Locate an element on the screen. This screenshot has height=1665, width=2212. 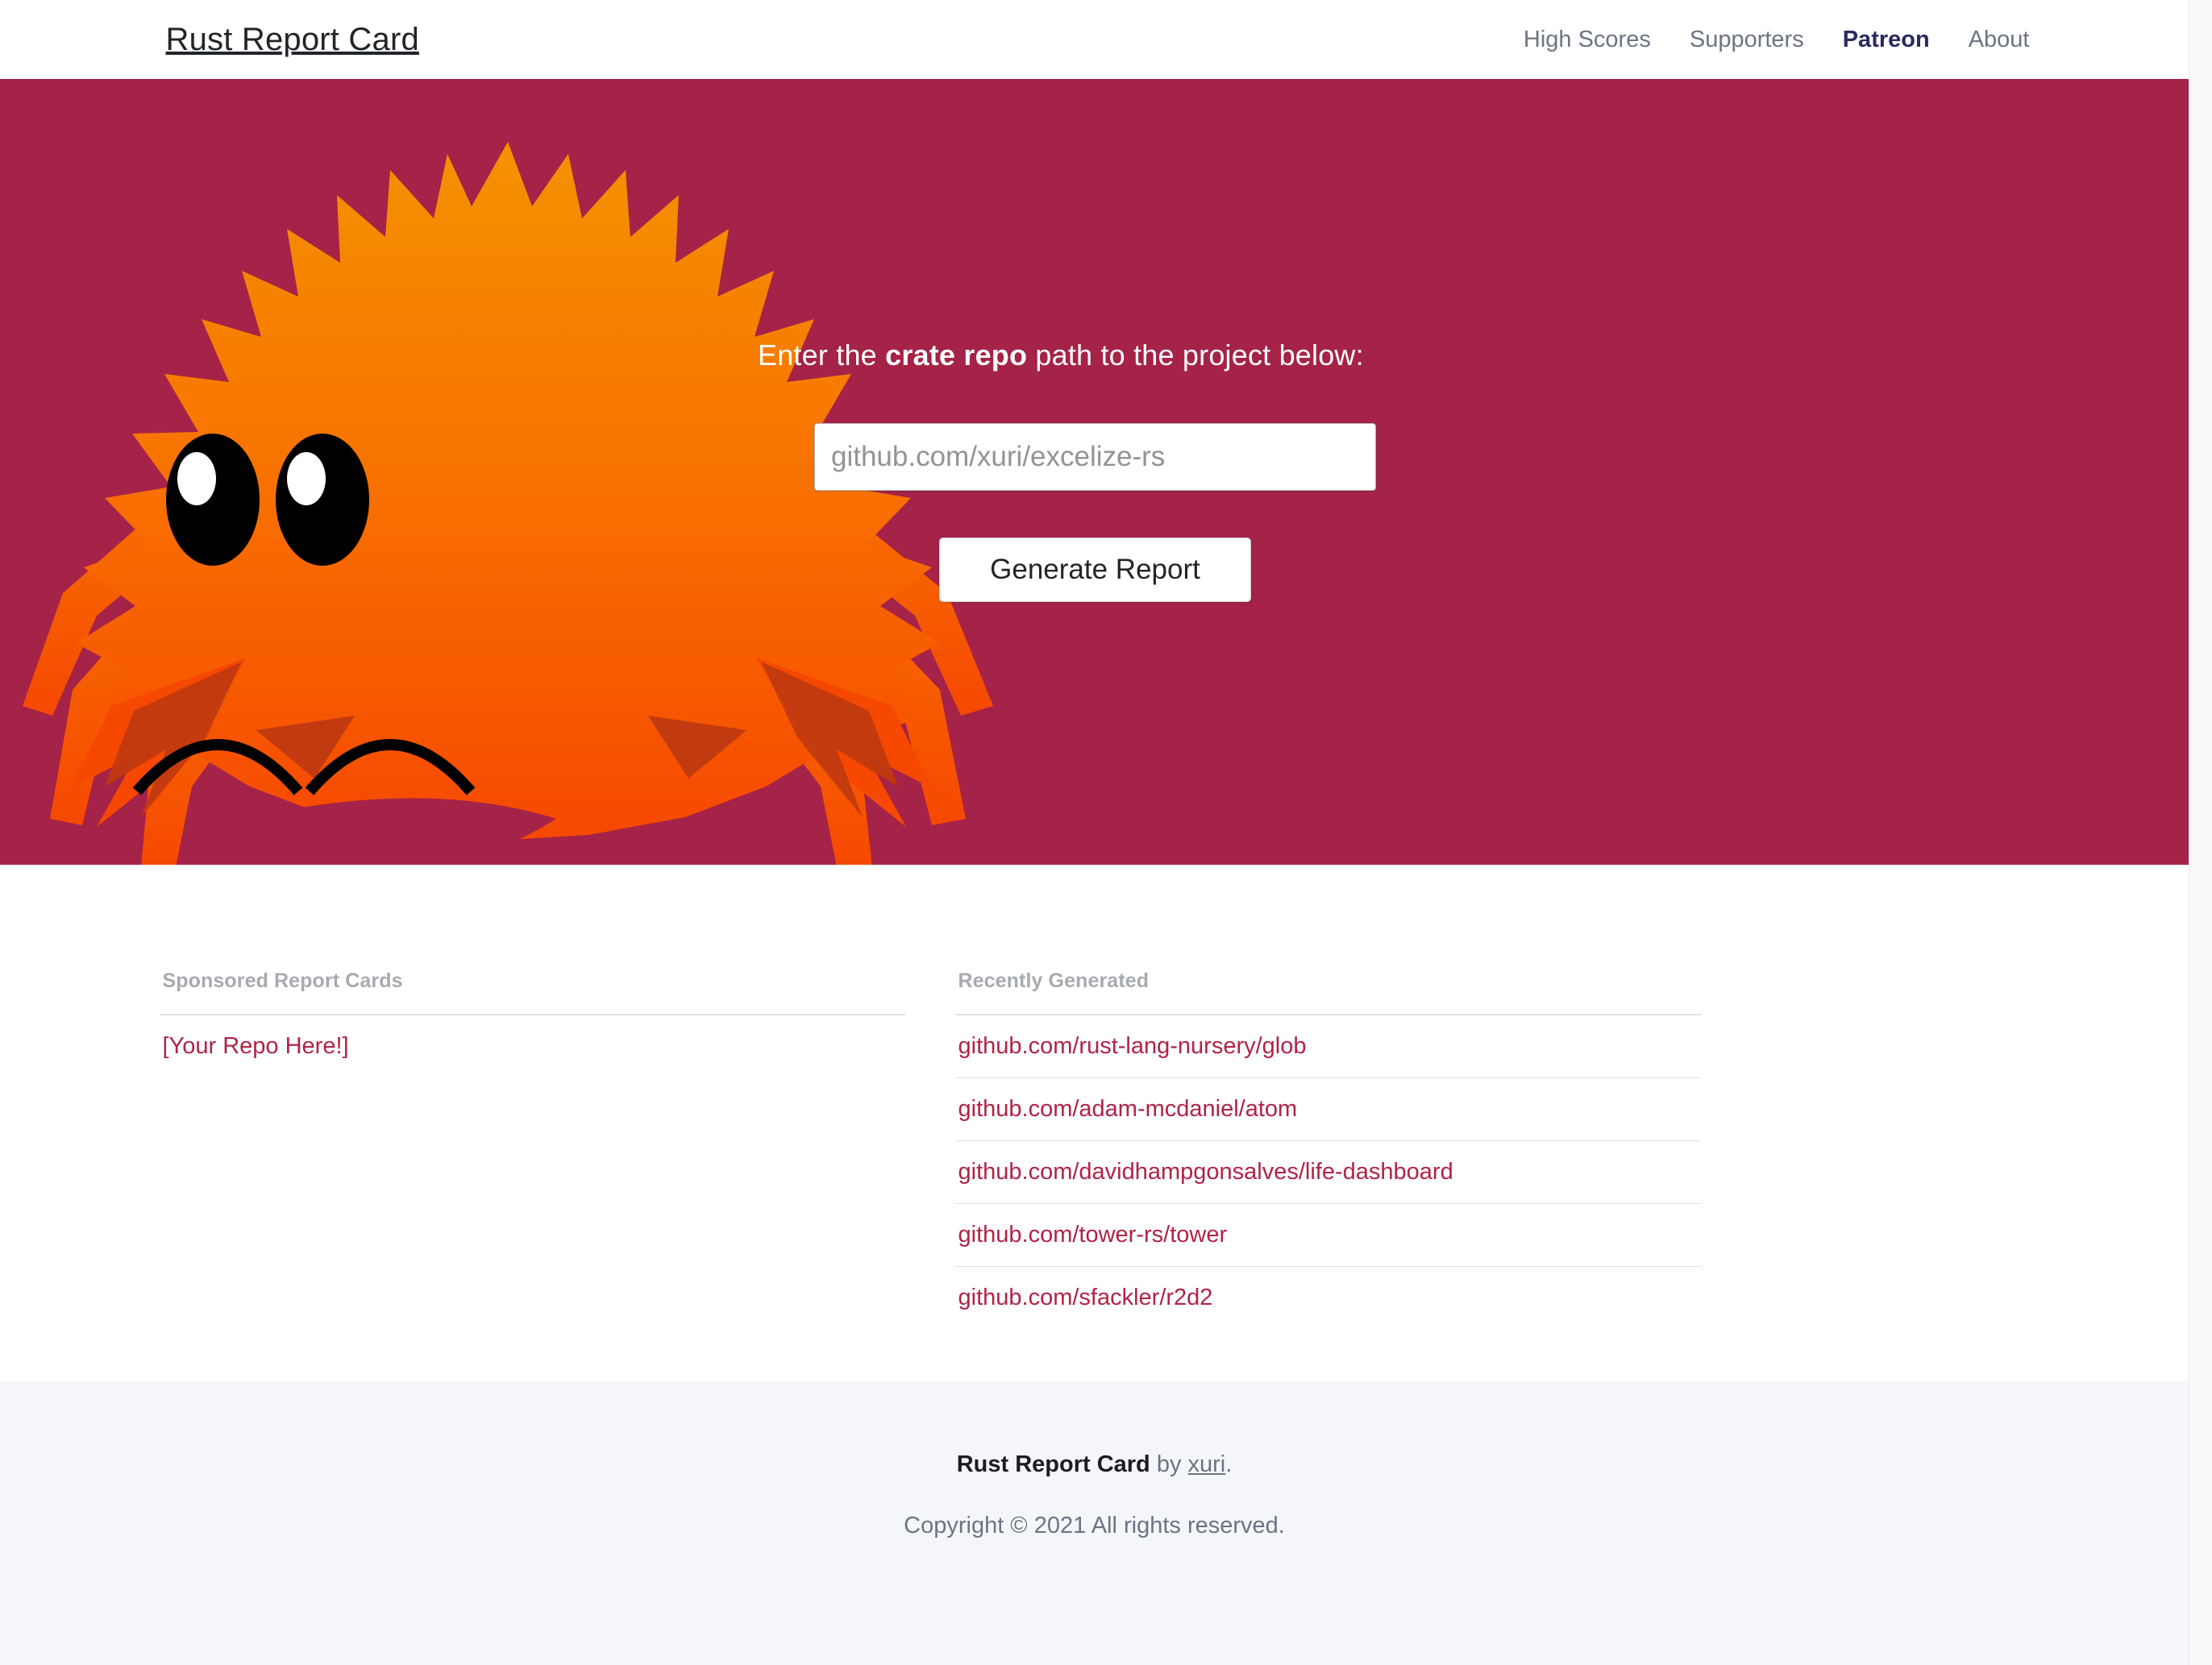
nav-link-patreon: Patreon is located at coordinates (1886, 40).